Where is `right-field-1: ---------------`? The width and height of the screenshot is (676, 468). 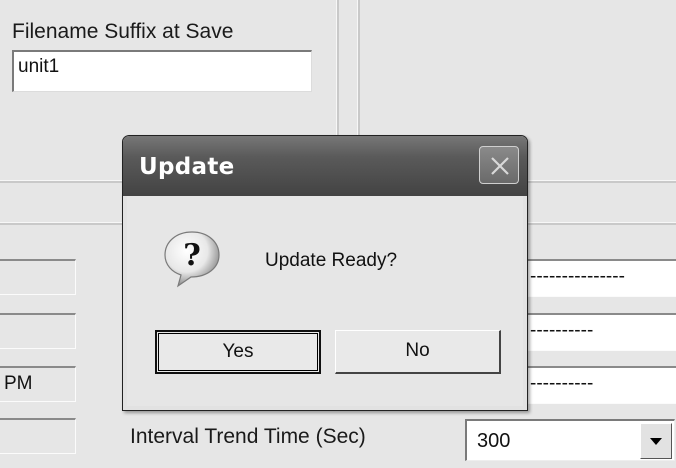 right-field-1: --------------- is located at coordinates (596, 278).